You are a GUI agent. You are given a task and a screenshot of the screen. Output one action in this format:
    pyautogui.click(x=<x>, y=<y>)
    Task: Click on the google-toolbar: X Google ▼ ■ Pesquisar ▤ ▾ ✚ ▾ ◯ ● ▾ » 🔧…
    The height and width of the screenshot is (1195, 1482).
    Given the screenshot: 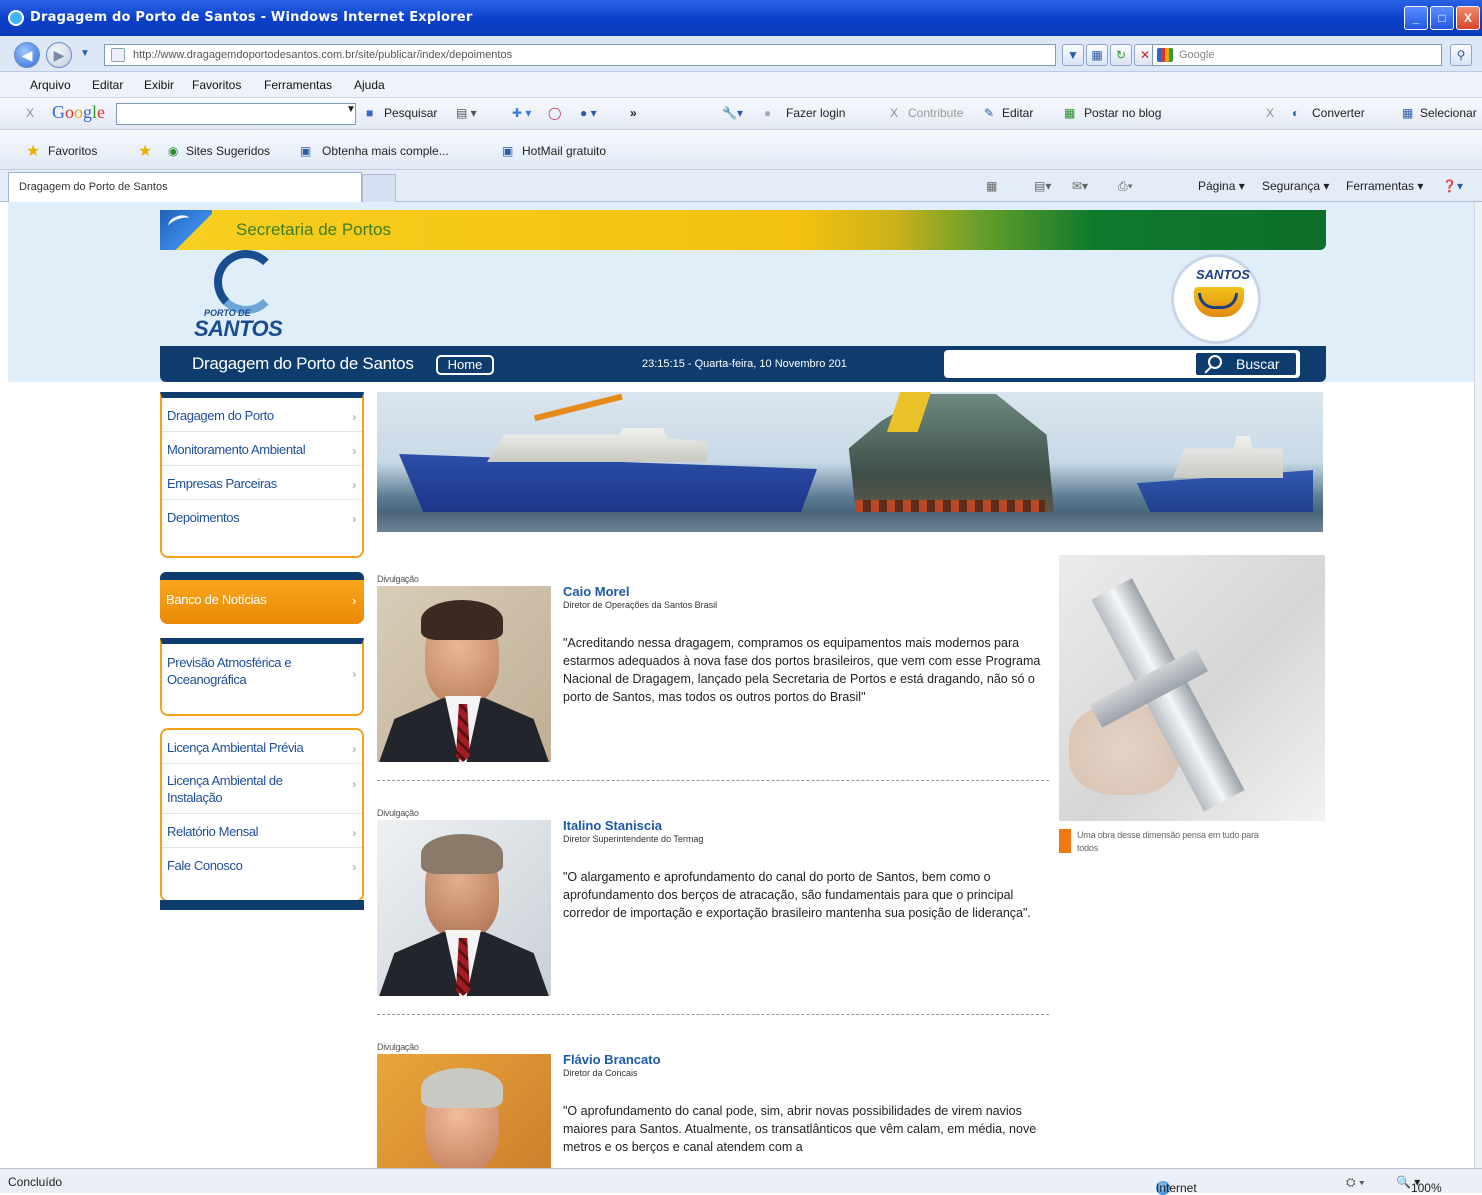 What is the action you would take?
    pyautogui.click(x=741, y=114)
    